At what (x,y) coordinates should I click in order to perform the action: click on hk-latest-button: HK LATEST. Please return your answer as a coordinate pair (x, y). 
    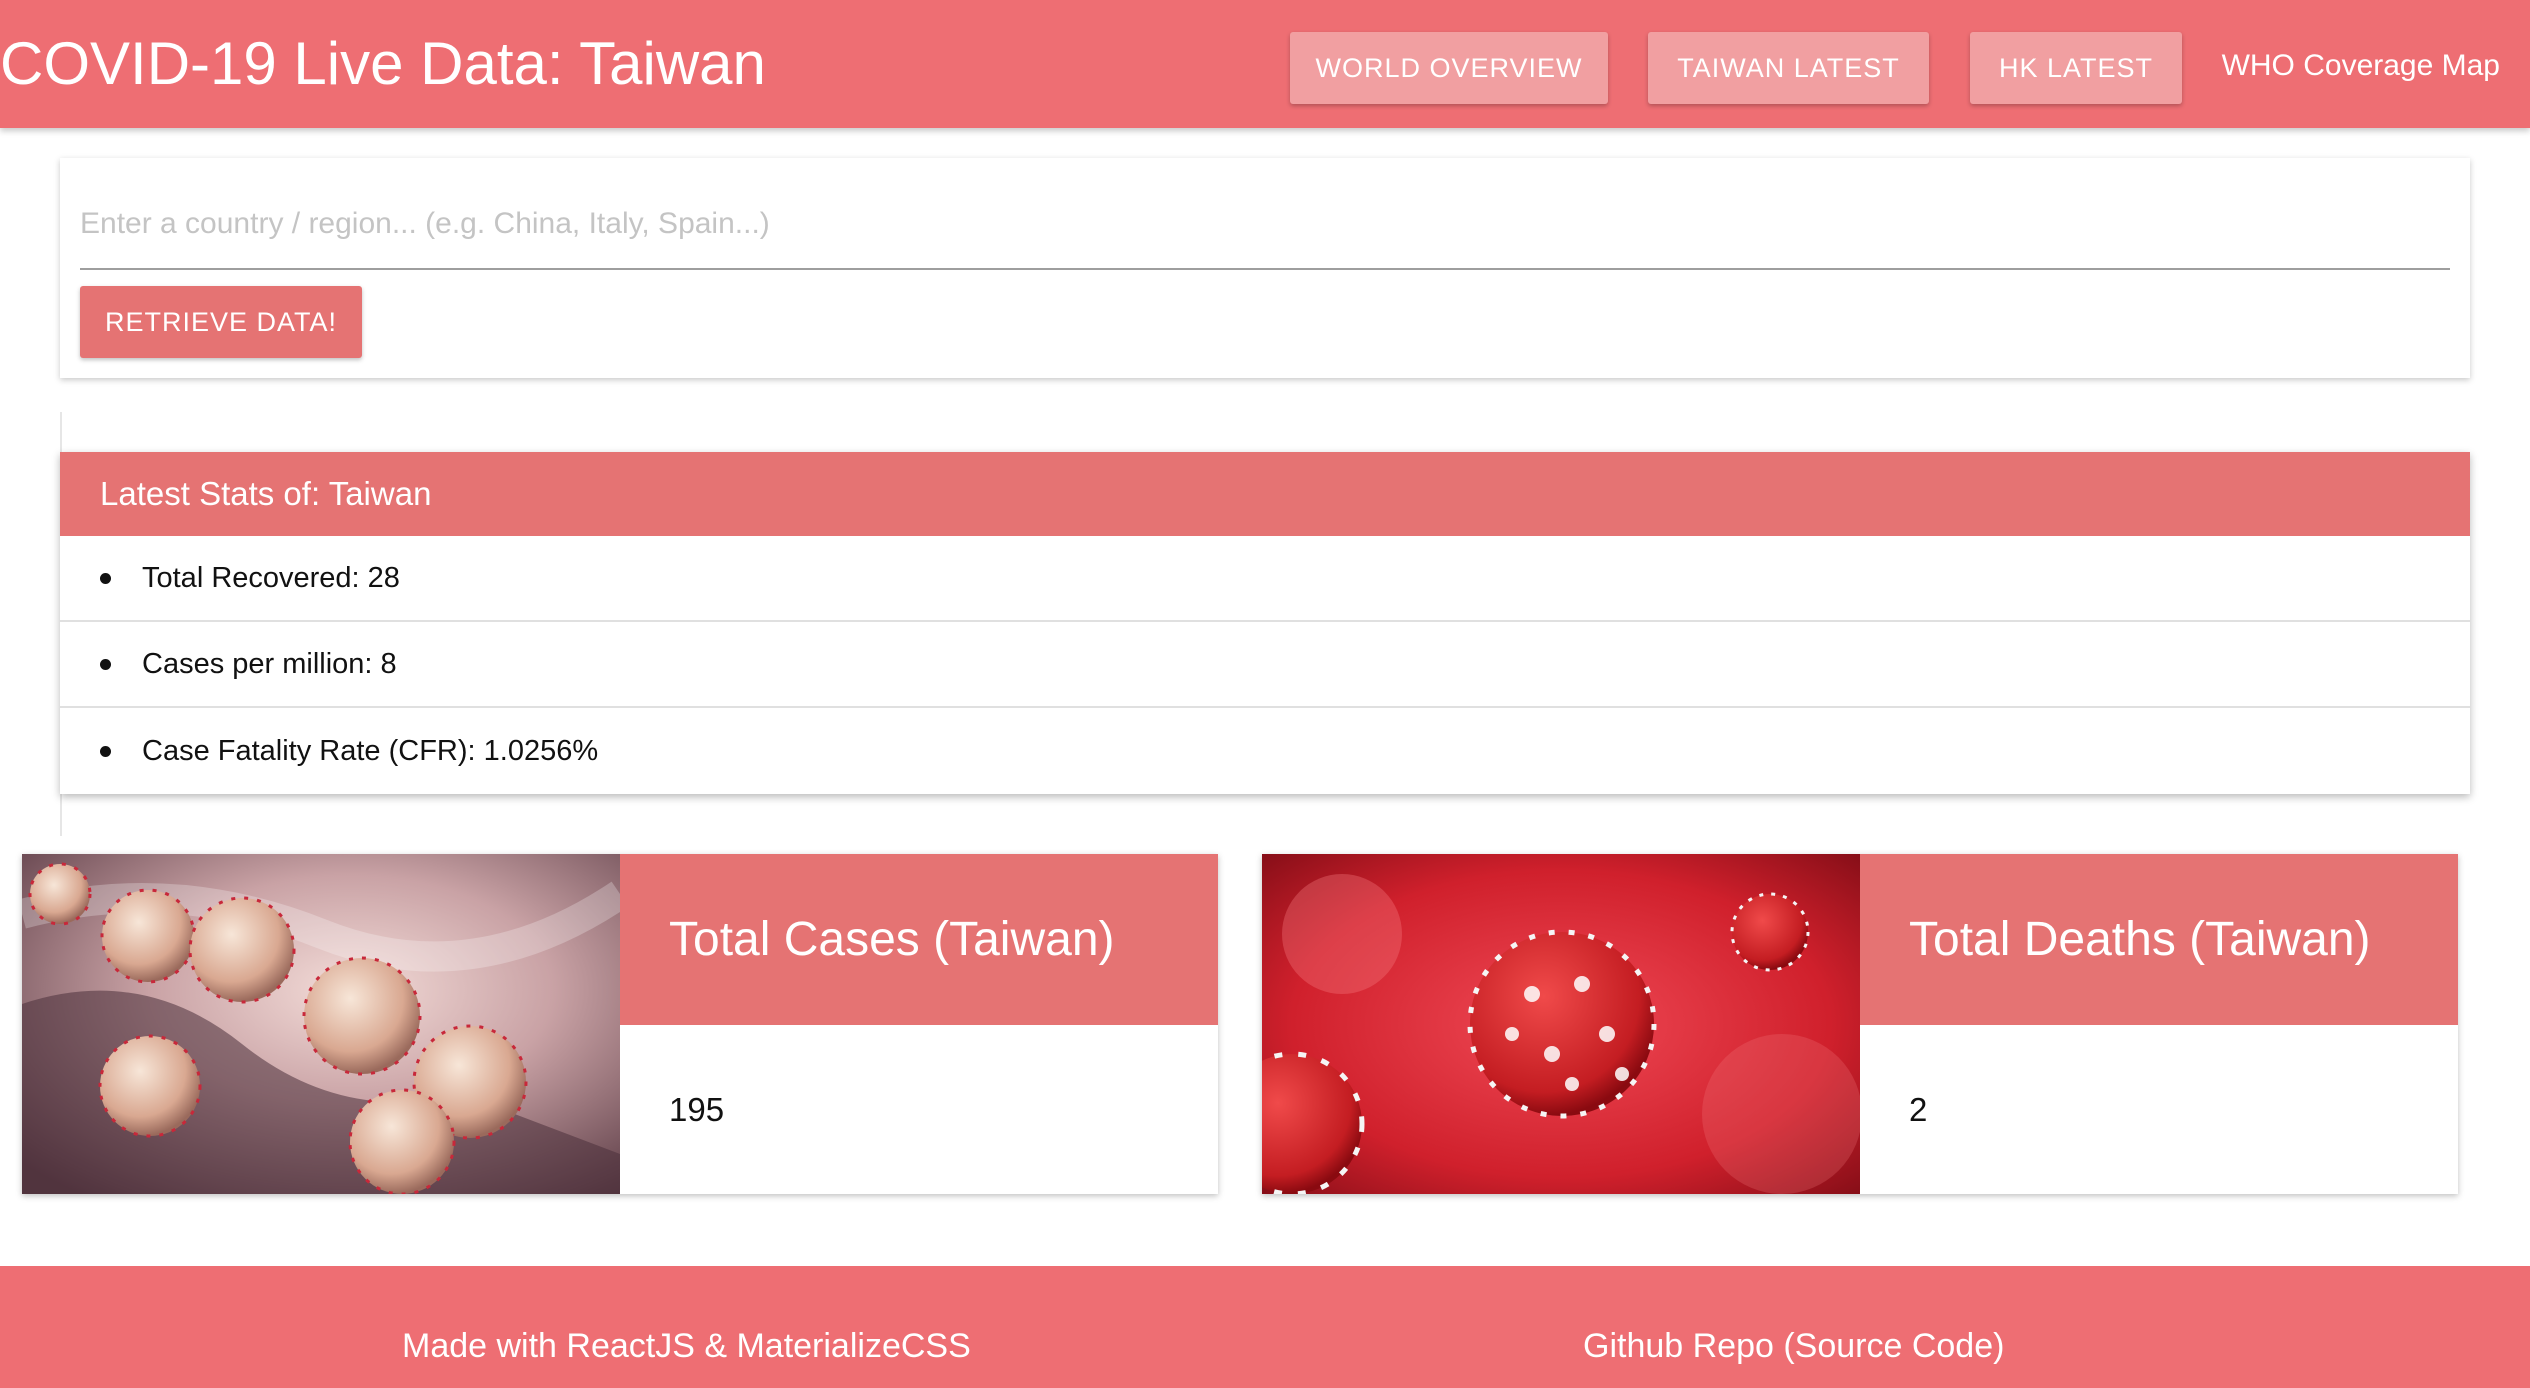
    Looking at the image, I should click on (2076, 68).